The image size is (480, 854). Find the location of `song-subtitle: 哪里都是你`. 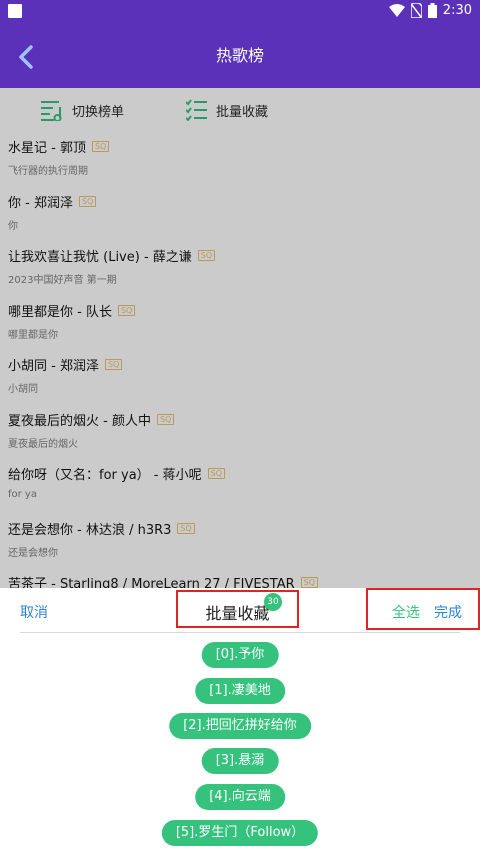

song-subtitle: 哪里都是你 is located at coordinates (33, 335).